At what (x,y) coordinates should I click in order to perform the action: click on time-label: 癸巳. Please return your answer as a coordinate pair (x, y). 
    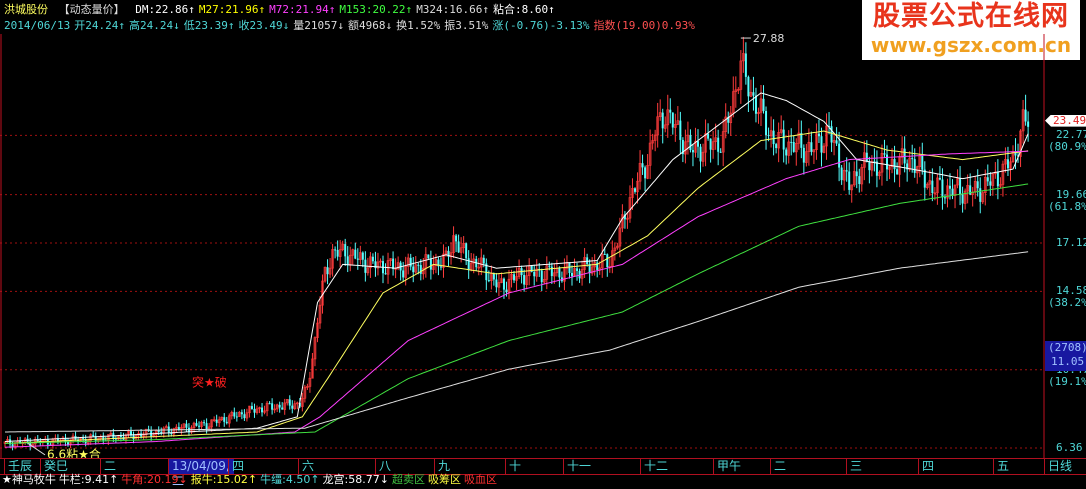
    Looking at the image, I should click on (54, 466).